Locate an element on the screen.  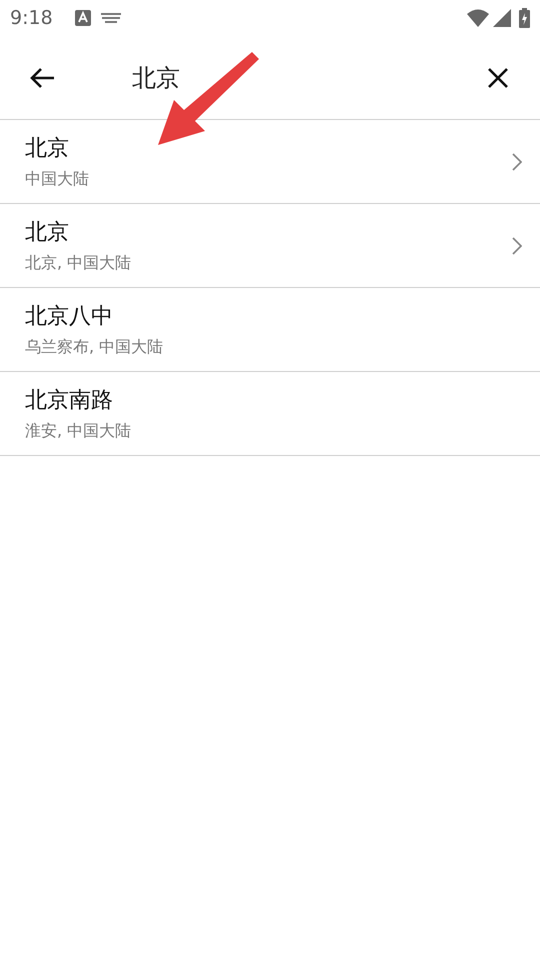
place-name: 北京南路 is located at coordinates (69, 400).